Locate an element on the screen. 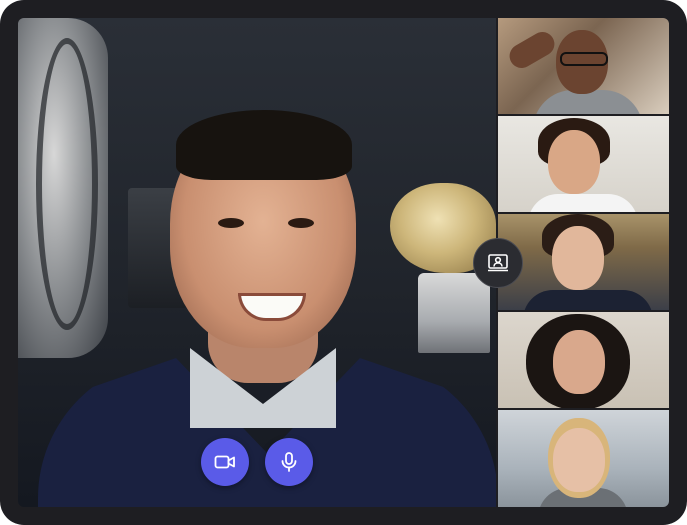 The image size is (687, 525). toggle-microphone-button is located at coordinates (289, 462).